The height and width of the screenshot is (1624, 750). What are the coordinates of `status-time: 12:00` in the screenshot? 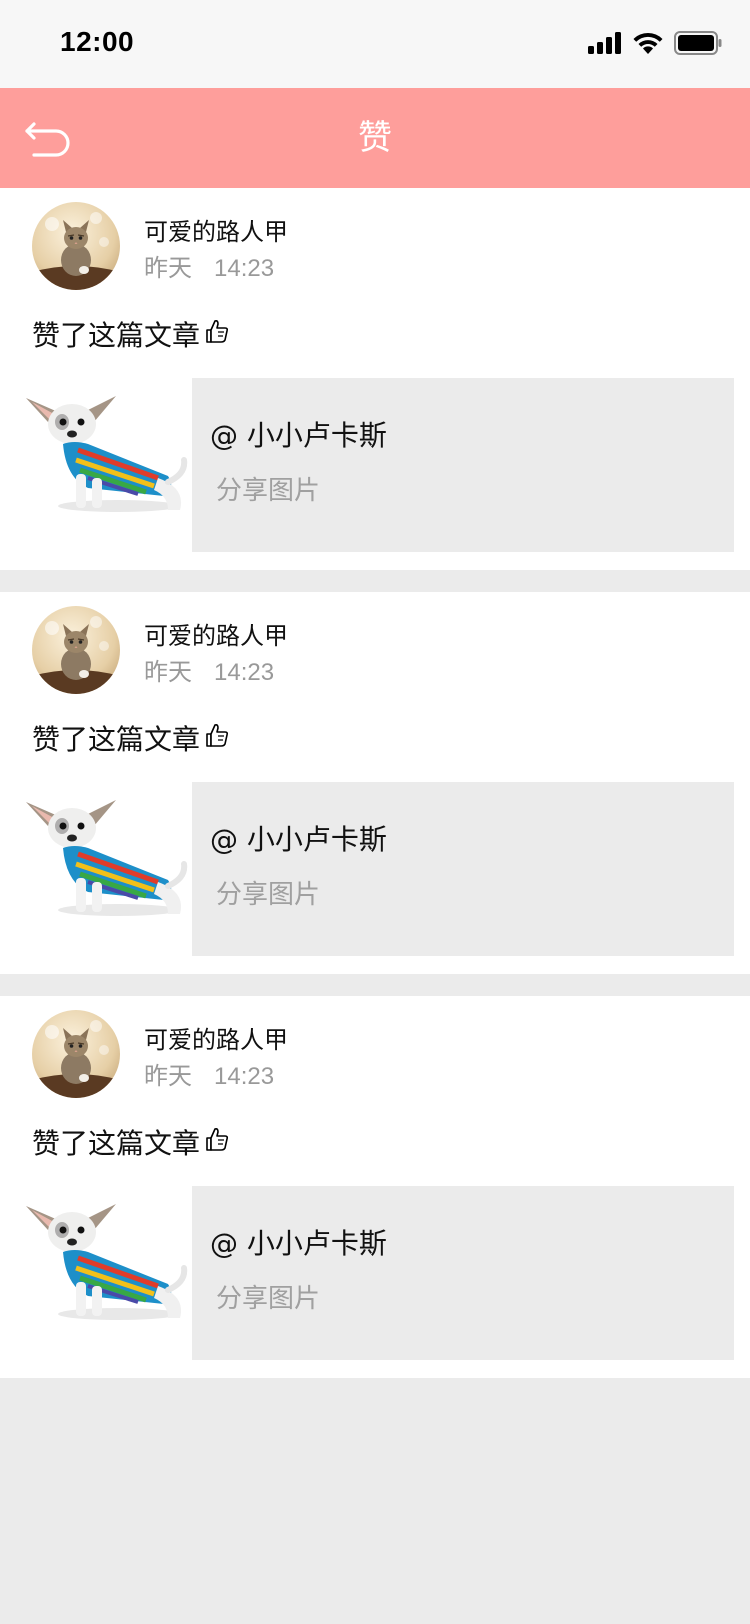 It's located at (97, 41).